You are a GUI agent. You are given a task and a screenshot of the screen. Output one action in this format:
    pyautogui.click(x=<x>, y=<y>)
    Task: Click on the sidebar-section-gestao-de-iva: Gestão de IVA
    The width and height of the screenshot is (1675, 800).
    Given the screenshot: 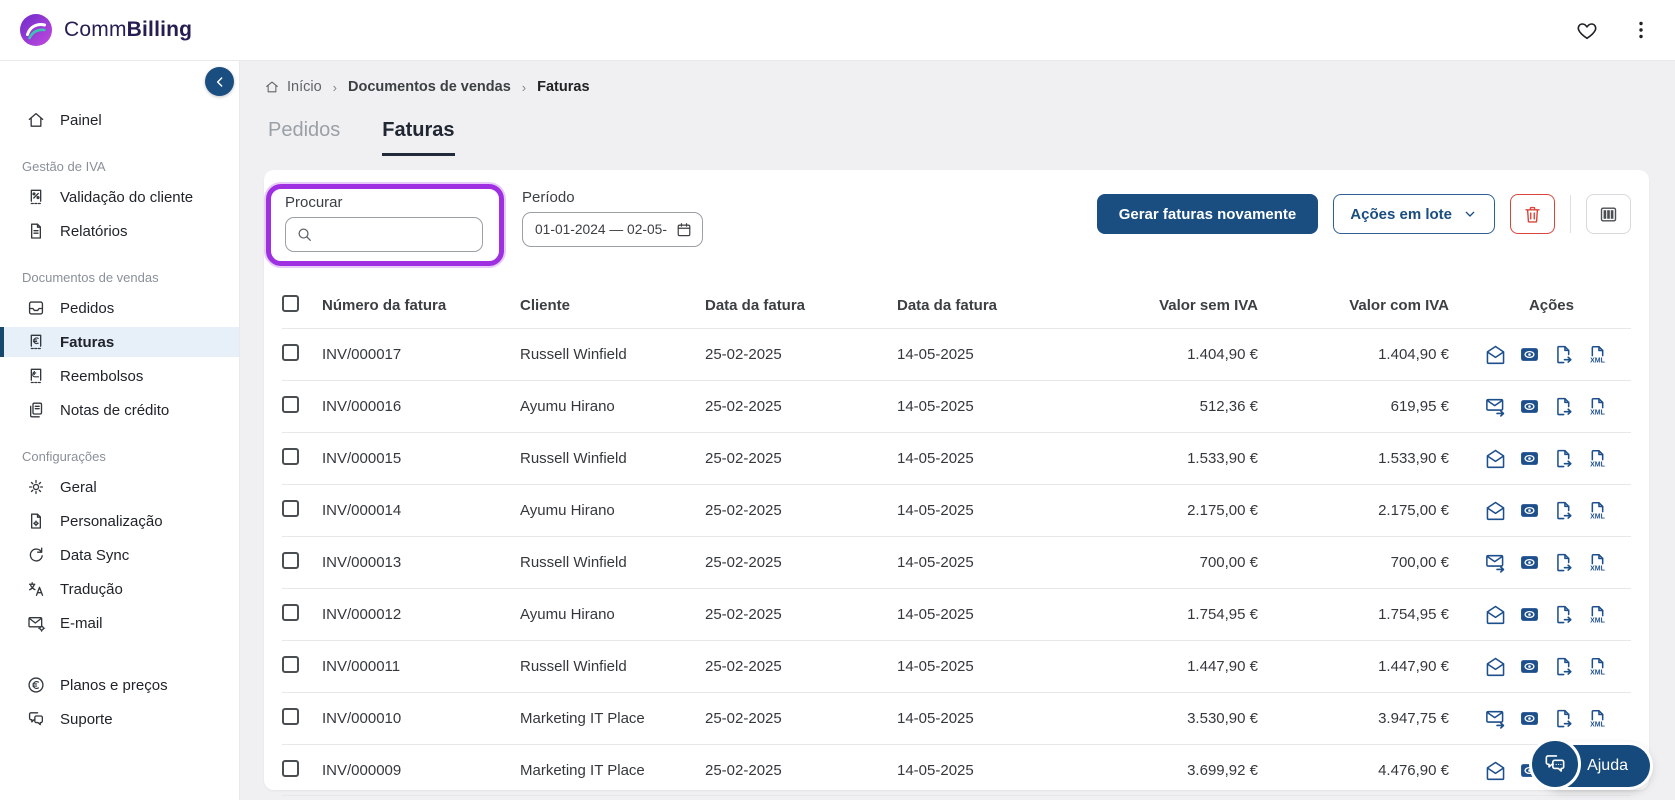 What is the action you would take?
    pyautogui.click(x=64, y=166)
    